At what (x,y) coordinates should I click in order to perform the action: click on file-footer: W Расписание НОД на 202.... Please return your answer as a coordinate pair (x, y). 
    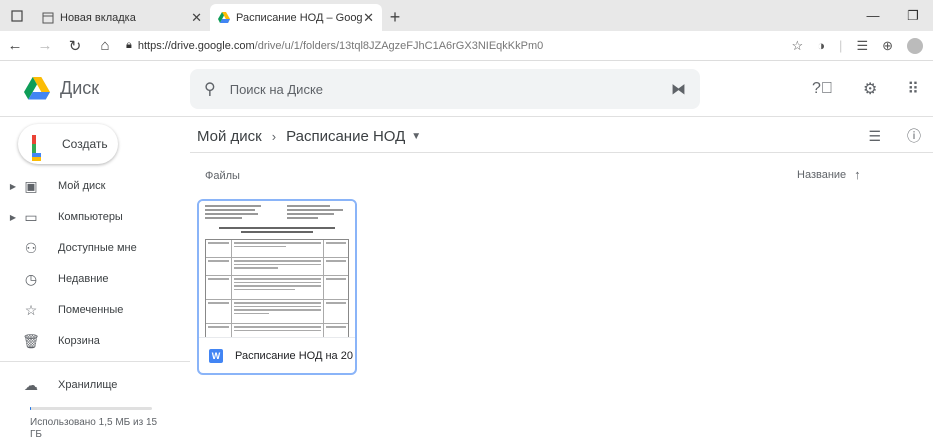
    Looking at the image, I should click on (277, 355).